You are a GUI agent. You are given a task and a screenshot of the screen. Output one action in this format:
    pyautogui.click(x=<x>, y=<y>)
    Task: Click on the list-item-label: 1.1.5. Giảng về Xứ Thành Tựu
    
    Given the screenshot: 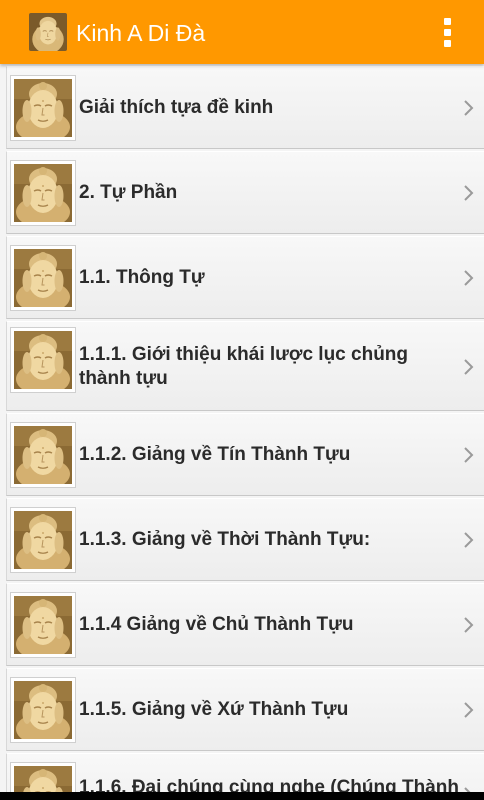 What is the action you would take?
    pyautogui.click(x=214, y=709)
    